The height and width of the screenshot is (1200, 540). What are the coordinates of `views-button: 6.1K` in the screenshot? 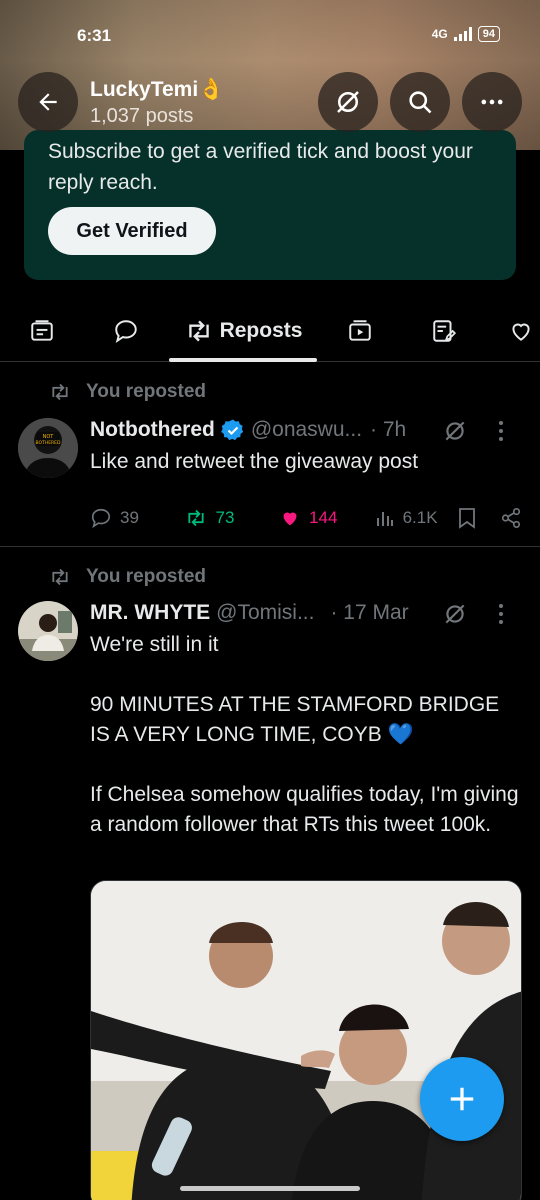 It's located at (417, 518).